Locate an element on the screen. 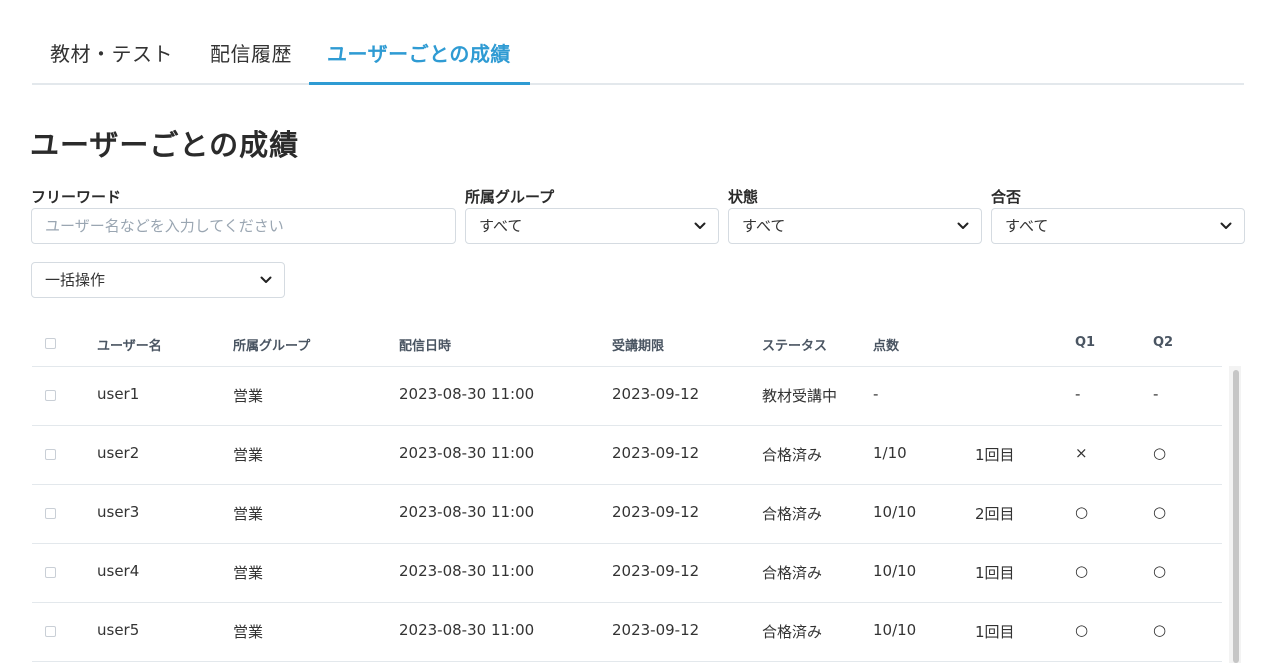 This screenshot has width=1280, height=663. column-header-username: ユーザー名 is located at coordinates (129, 344).